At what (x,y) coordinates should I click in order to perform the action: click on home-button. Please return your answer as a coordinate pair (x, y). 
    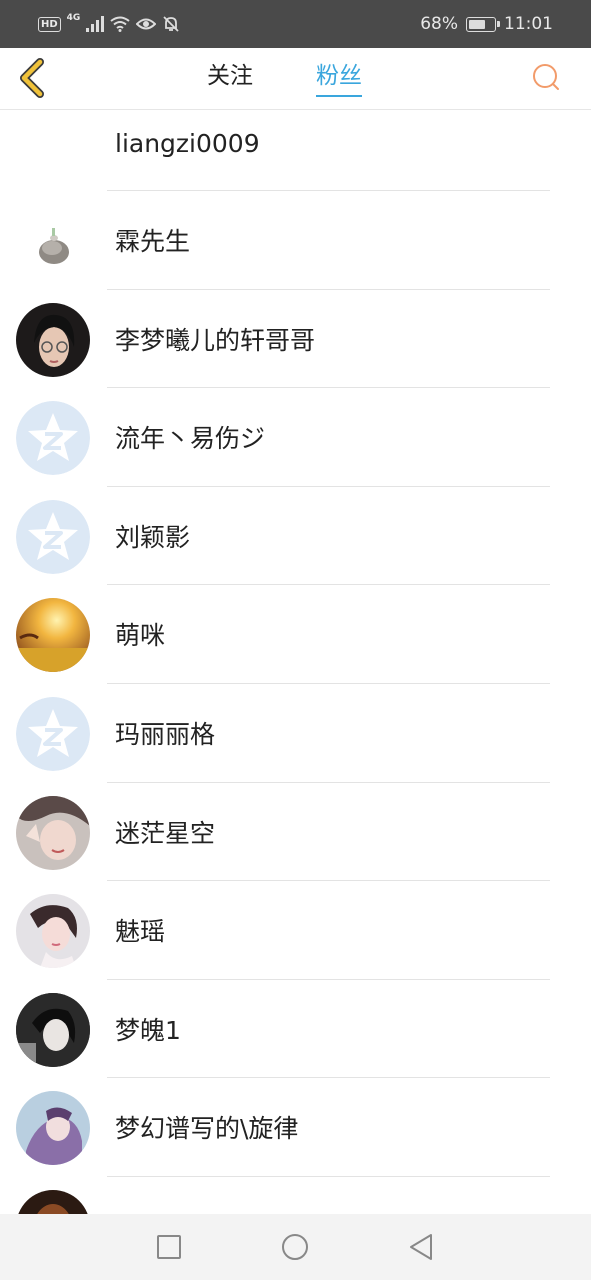
    Looking at the image, I should click on (295, 1247).